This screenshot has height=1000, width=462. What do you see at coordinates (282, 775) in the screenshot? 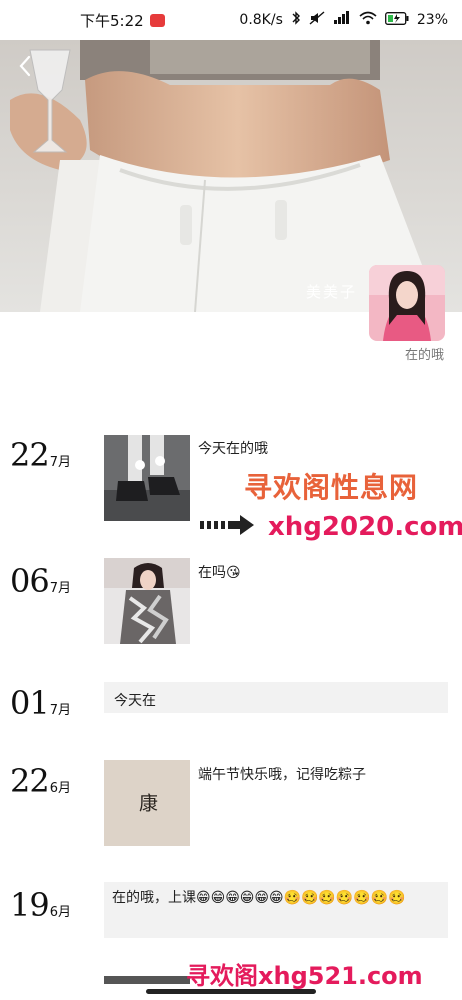
I see `post-text: 端午节快乐哦，记得吃粽子` at bounding box center [282, 775].